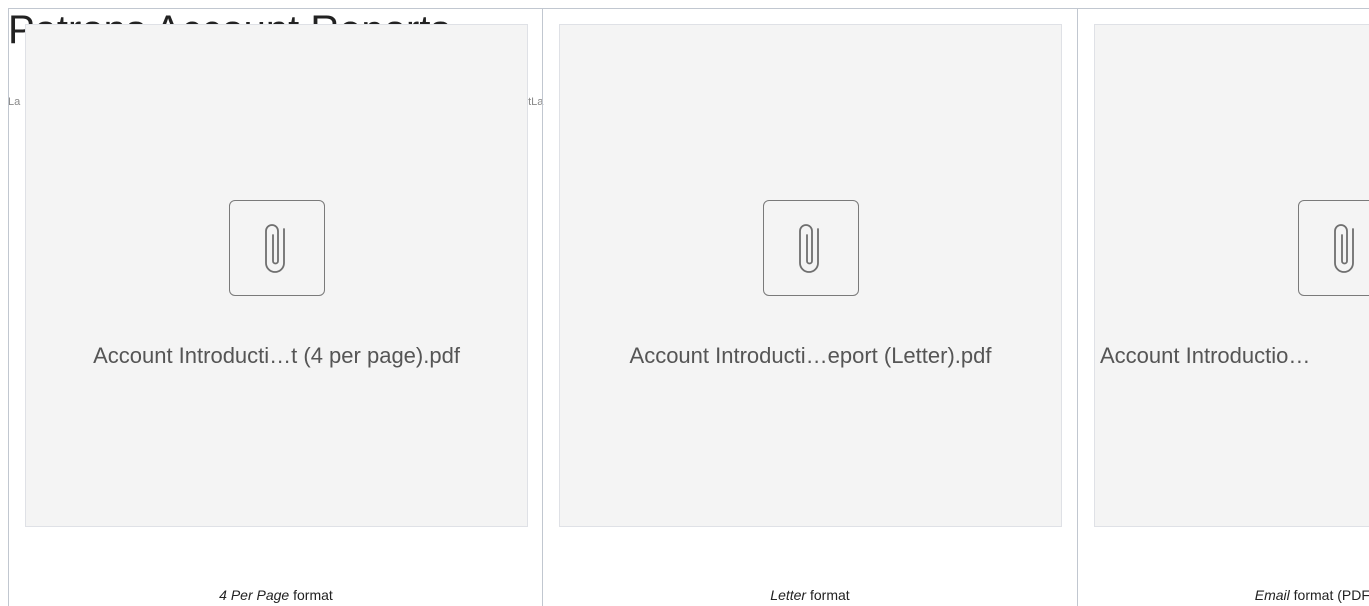  I want to click on attachment-caption: Email format (PDF lists all paemail, so click(1223, 596).